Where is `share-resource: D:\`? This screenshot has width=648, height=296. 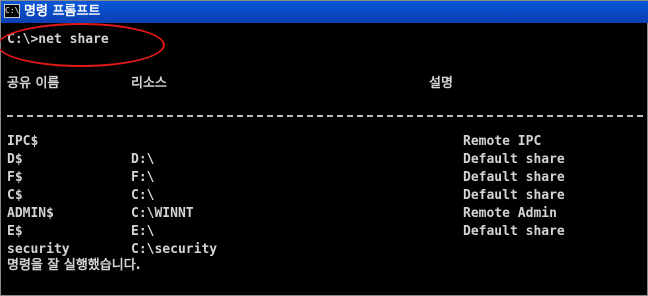 share-resource: D:\ is located at coordinates (143, 159).